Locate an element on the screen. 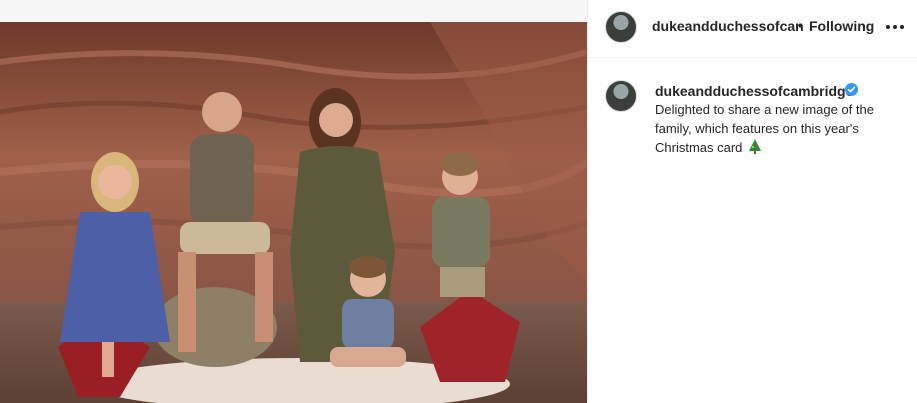  post-header: dukeandduchessofcan • Following is located at coordinates (752, 29).